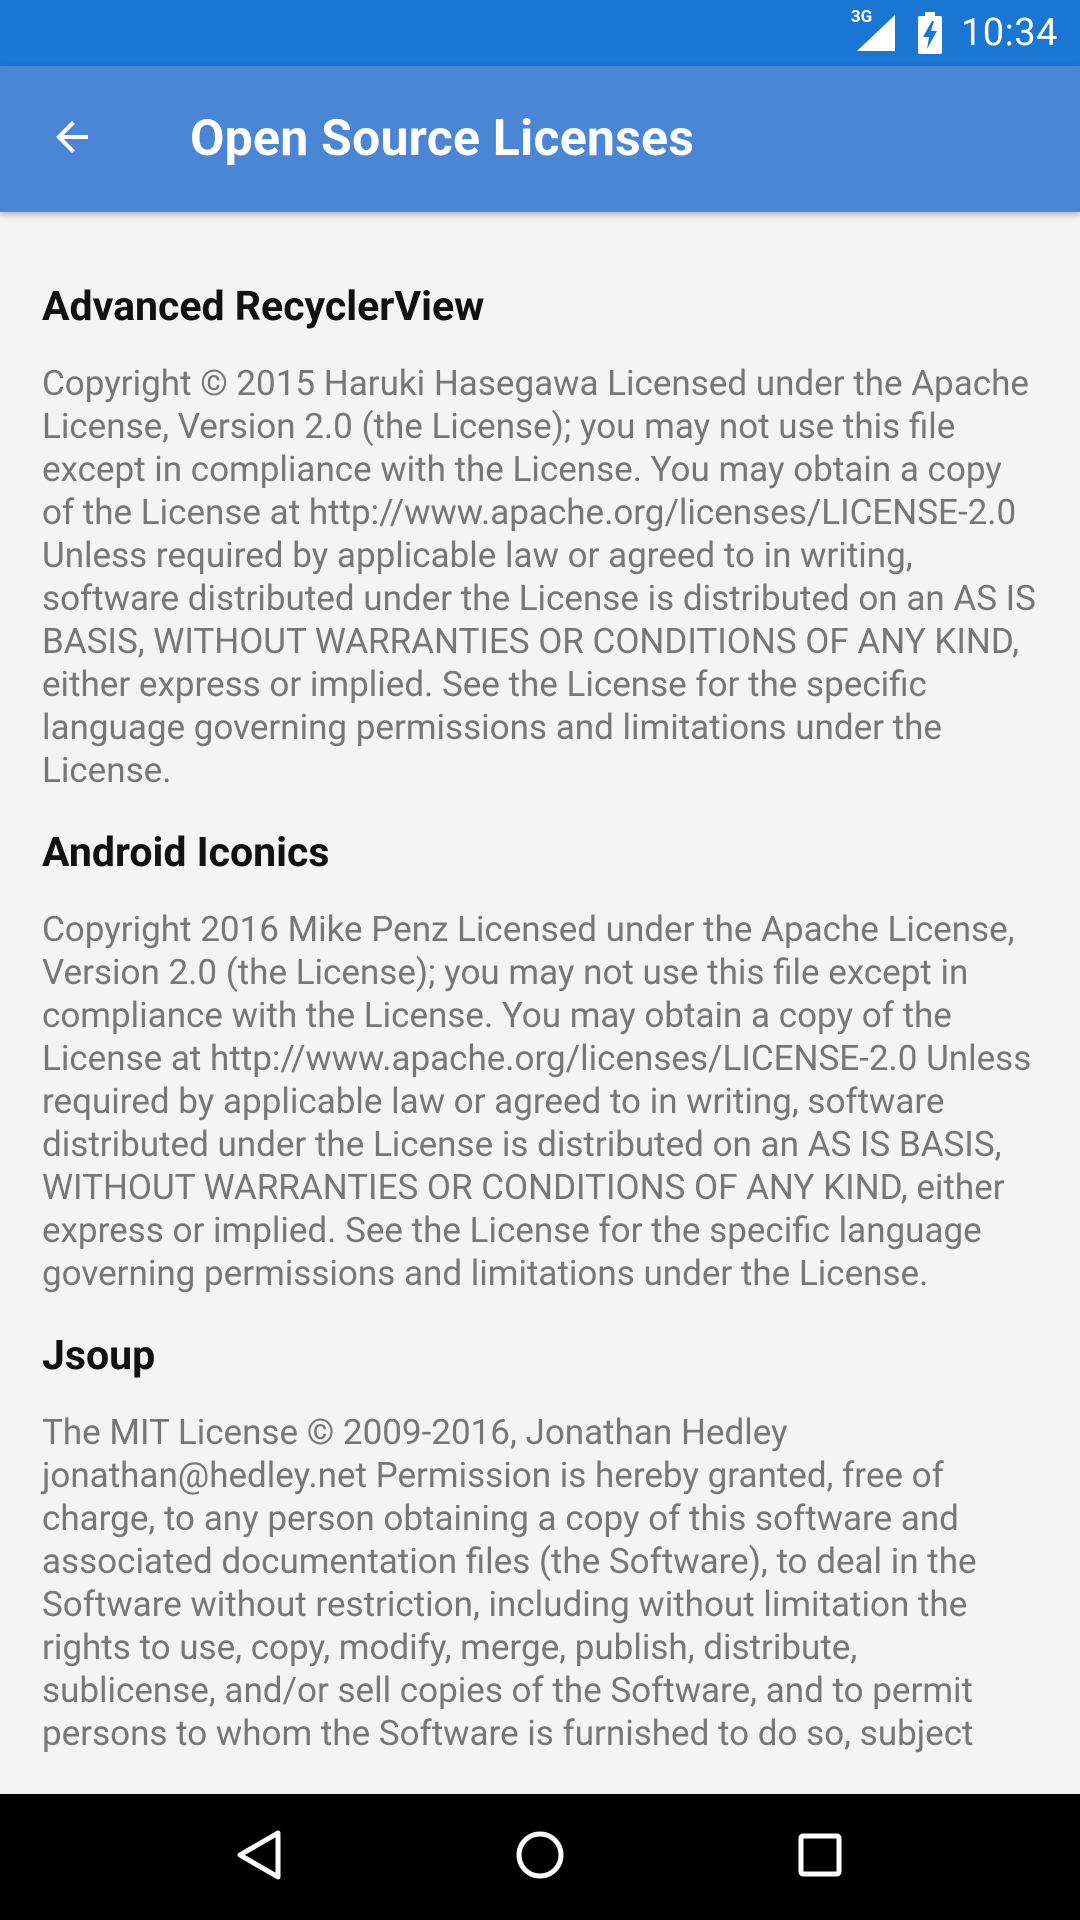 The width and height of the screenshot is (1080, 1920). I want to click on circle-home-icon, so click(540, 1857).